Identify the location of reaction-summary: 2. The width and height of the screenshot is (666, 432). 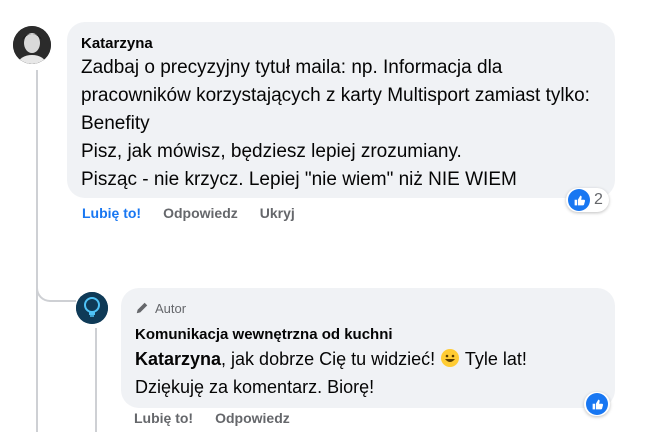
(587, 200).